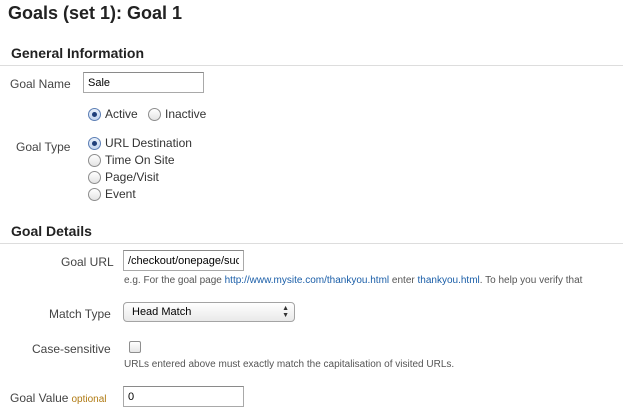  What do you see at coordinates (183, 260) in the screenshot?
I see `goal-url-input` at bounding box center [183, 260].